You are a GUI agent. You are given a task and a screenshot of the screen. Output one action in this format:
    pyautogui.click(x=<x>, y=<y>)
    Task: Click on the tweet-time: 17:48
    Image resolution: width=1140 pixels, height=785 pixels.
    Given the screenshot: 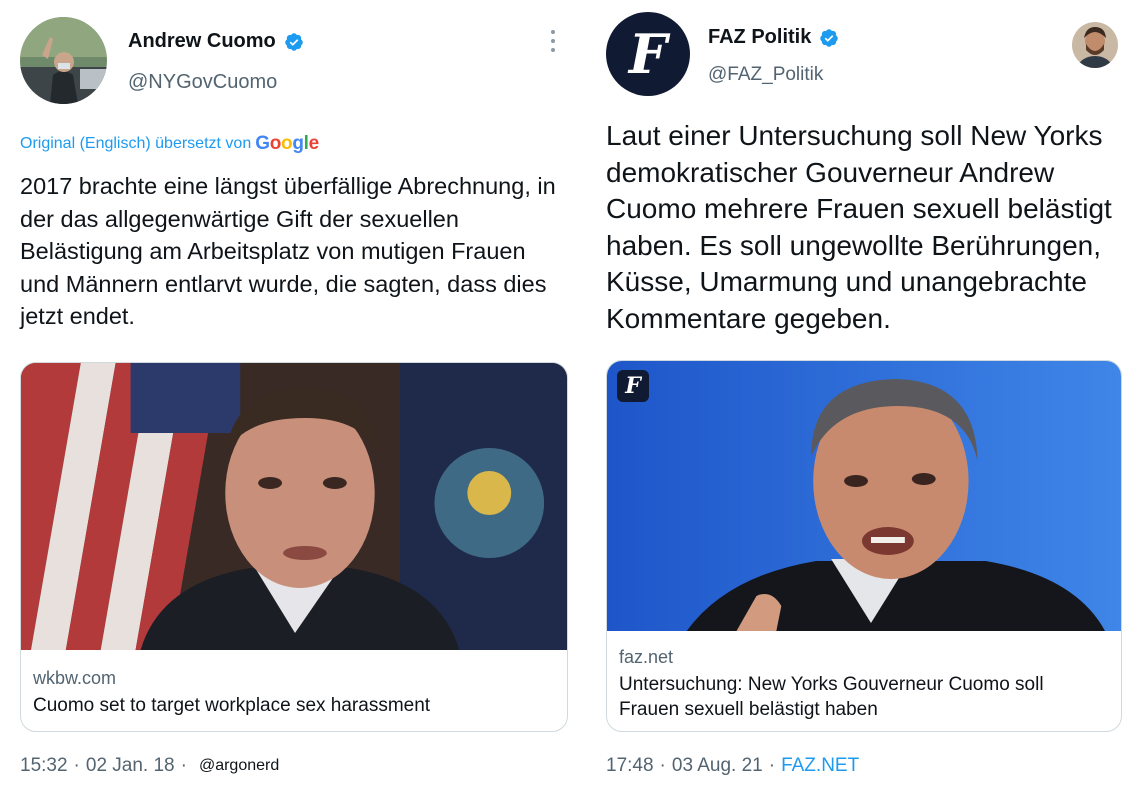 What is the action you would take?
    pyautogui.click(x=630, y=766)
    